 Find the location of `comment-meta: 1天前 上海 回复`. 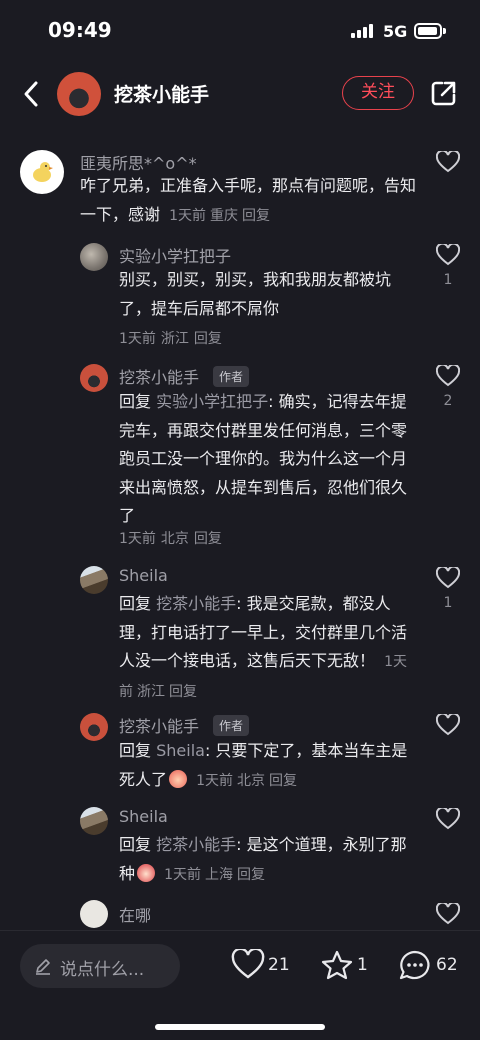

comment-meta: 1天前 上海 回复 is located at coordinates (215, 874).